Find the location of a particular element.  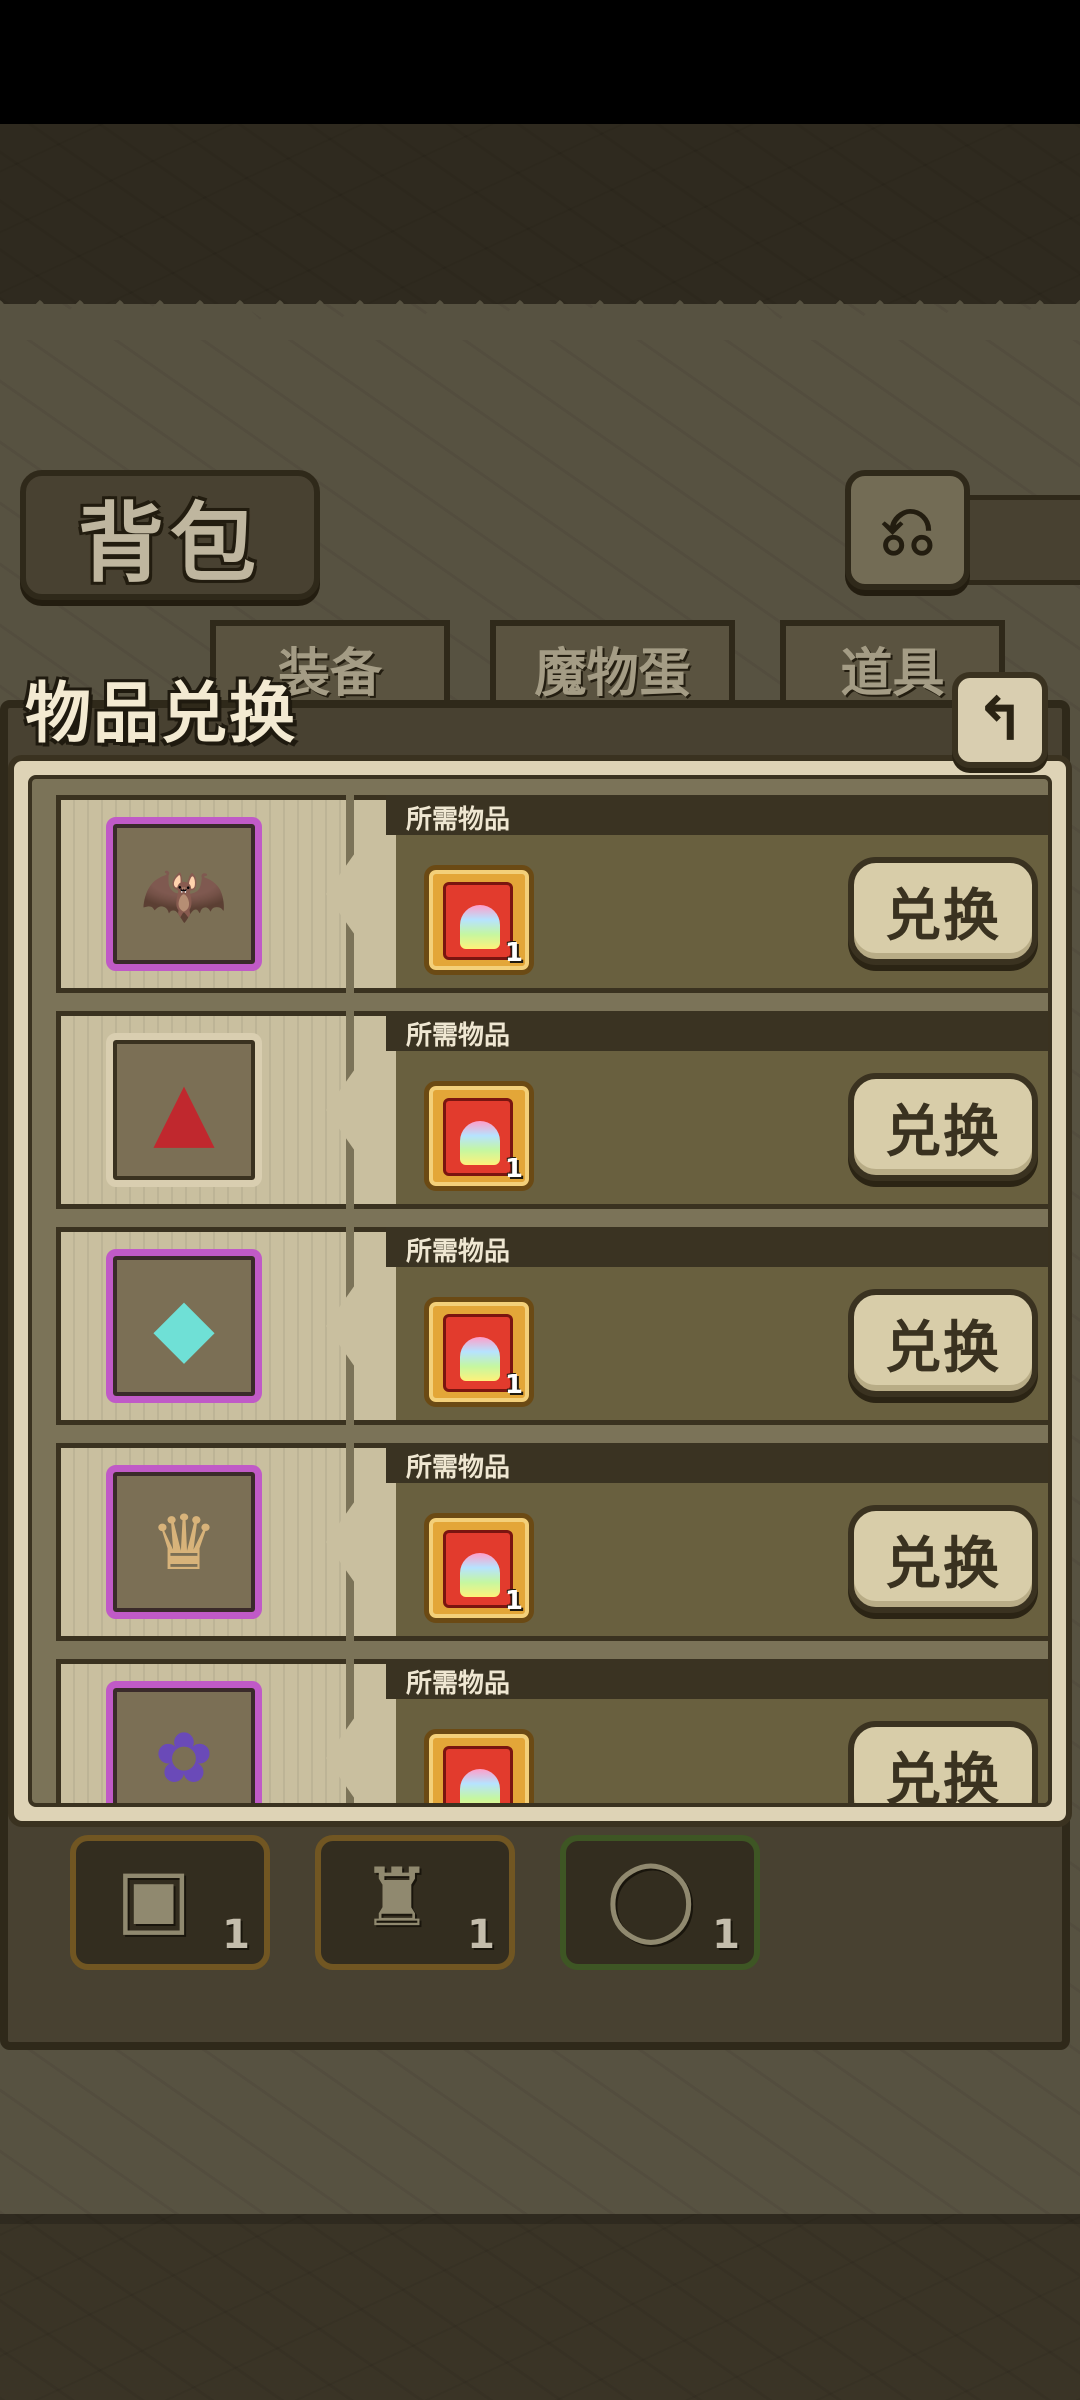

purple-petals-icon: ✿ is located at coordinates (184, 1758).